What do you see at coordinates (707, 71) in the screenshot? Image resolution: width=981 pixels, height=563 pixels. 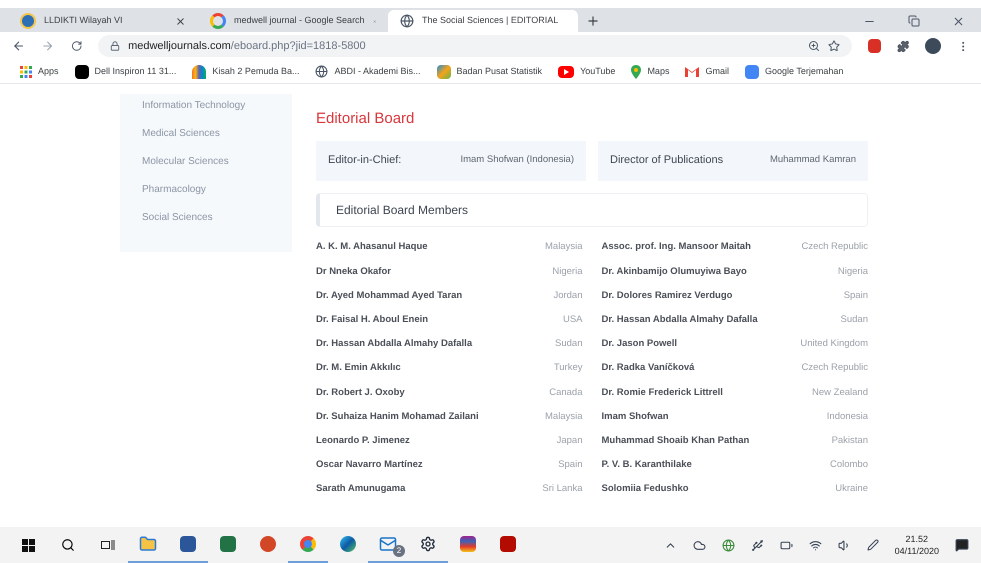 I see `bookmark: Gmail` at bounding box center [707, 71].